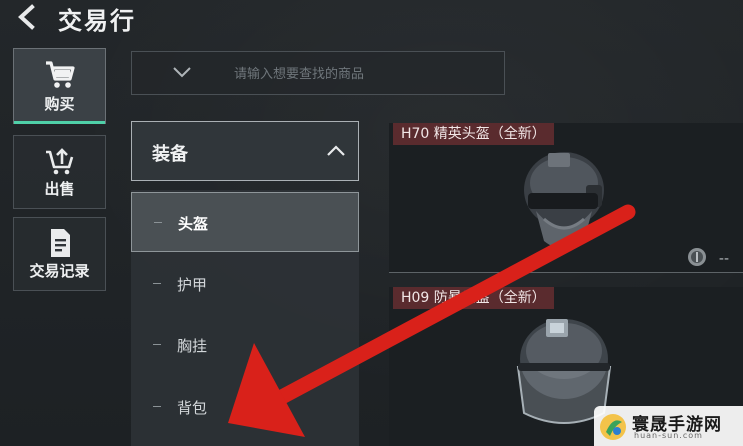 The image size is (743, 446). Describe the element at coordinates (245, 345) in the screenshot. I see `sub-item-chest-rig: 胸挂` at that location.